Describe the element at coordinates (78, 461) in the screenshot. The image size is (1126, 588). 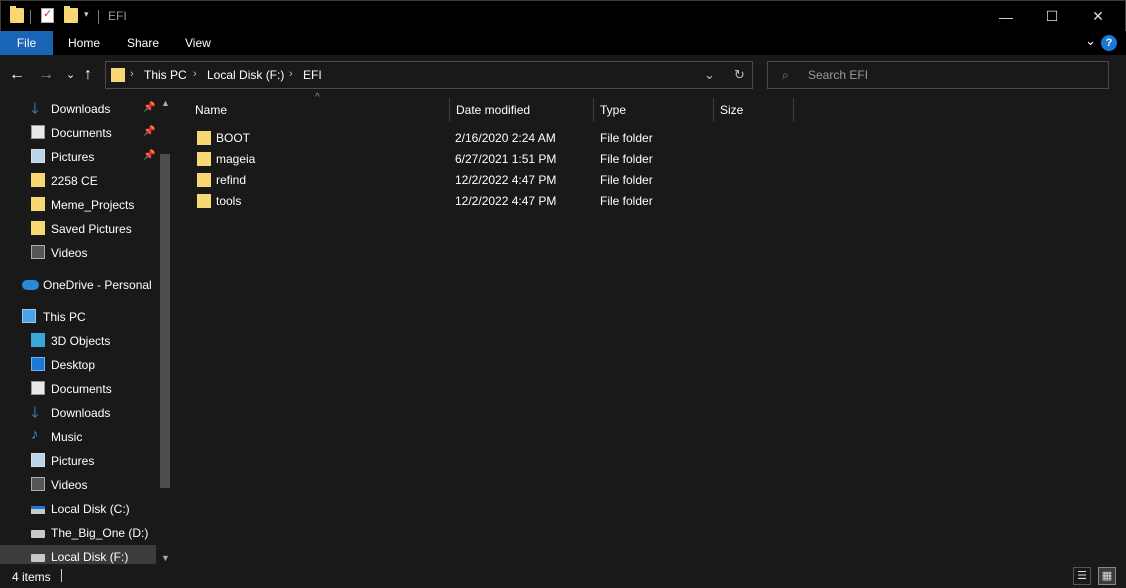
I see `sidebar-item-pictures: Pictures` at that location.